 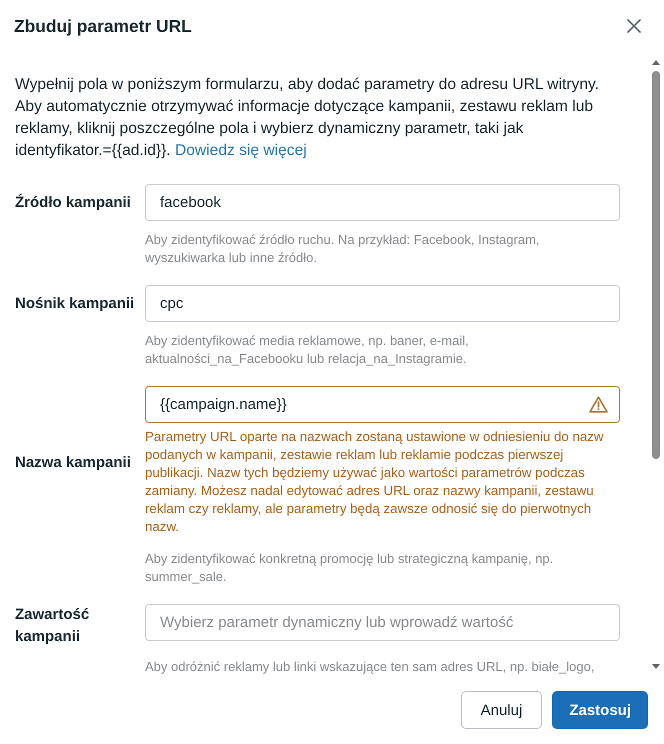 What do you see at coordinates (307, 350) in the screenshot?
I see `helper-text: Aby zidentyfikować media reklamowe, np. baner, e-mail, aktualności_na_Facebooku lub relacja_na_Instagramie.` at bounding box center [307, 350].